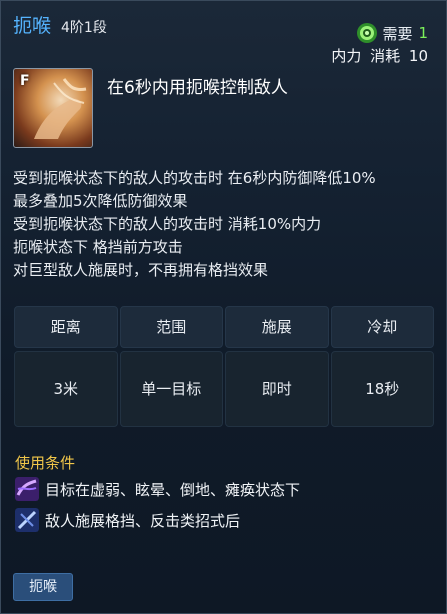 The height and width of the screenshot is (614, 447). I want to click on conditions-title: 使用条件, so click(45, 463).